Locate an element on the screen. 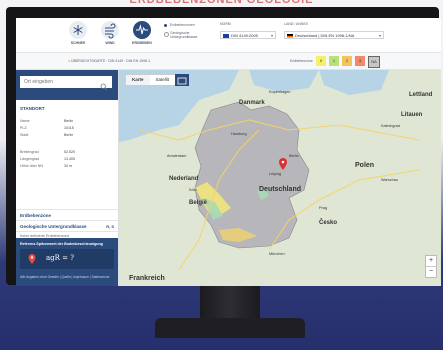 This screenshot has height=350, width=443. germany-region is located at coordinates (252, 175).